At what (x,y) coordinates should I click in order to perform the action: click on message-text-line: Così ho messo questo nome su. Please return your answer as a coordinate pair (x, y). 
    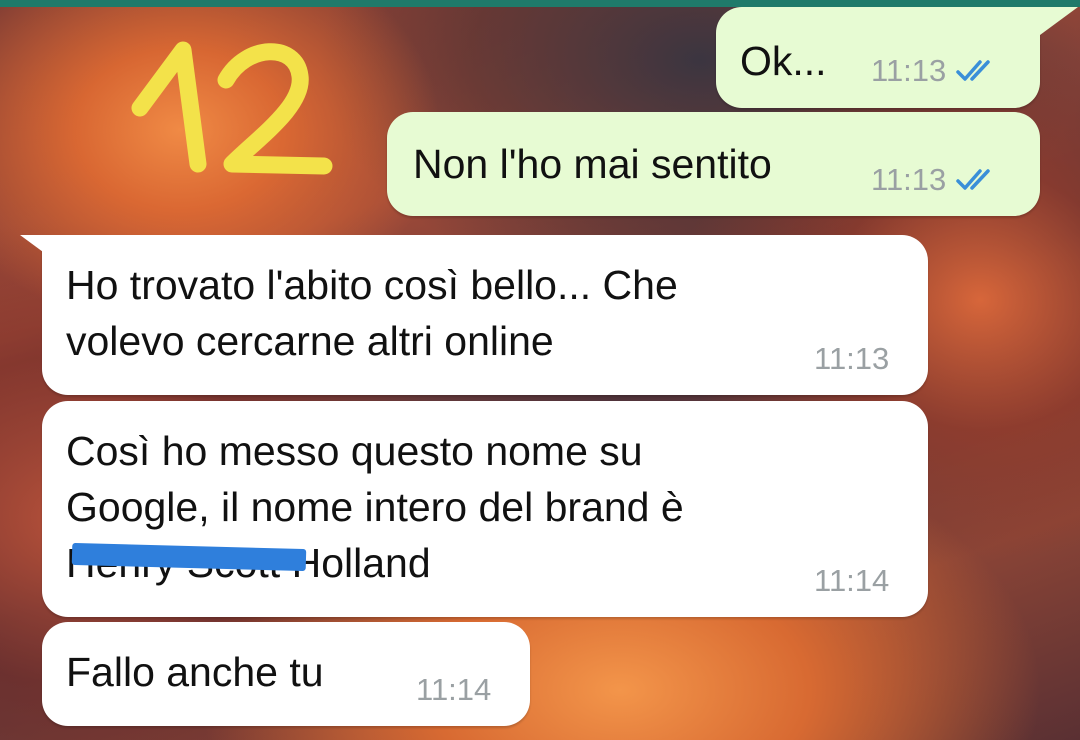
    Looking at the image, I should click on (354, 451).